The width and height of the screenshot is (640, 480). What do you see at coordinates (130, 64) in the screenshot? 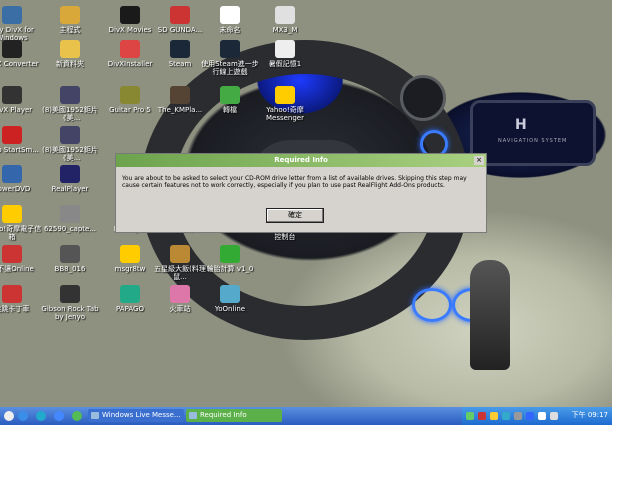
I see `desktop-icon-label: DivXInstaller` at bounding box center [130, 64].